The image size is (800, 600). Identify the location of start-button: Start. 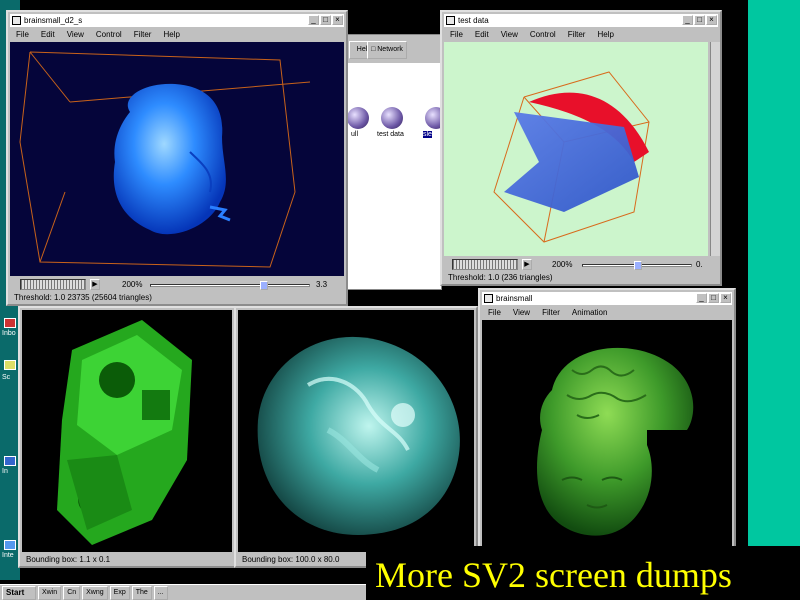
(19, 593).